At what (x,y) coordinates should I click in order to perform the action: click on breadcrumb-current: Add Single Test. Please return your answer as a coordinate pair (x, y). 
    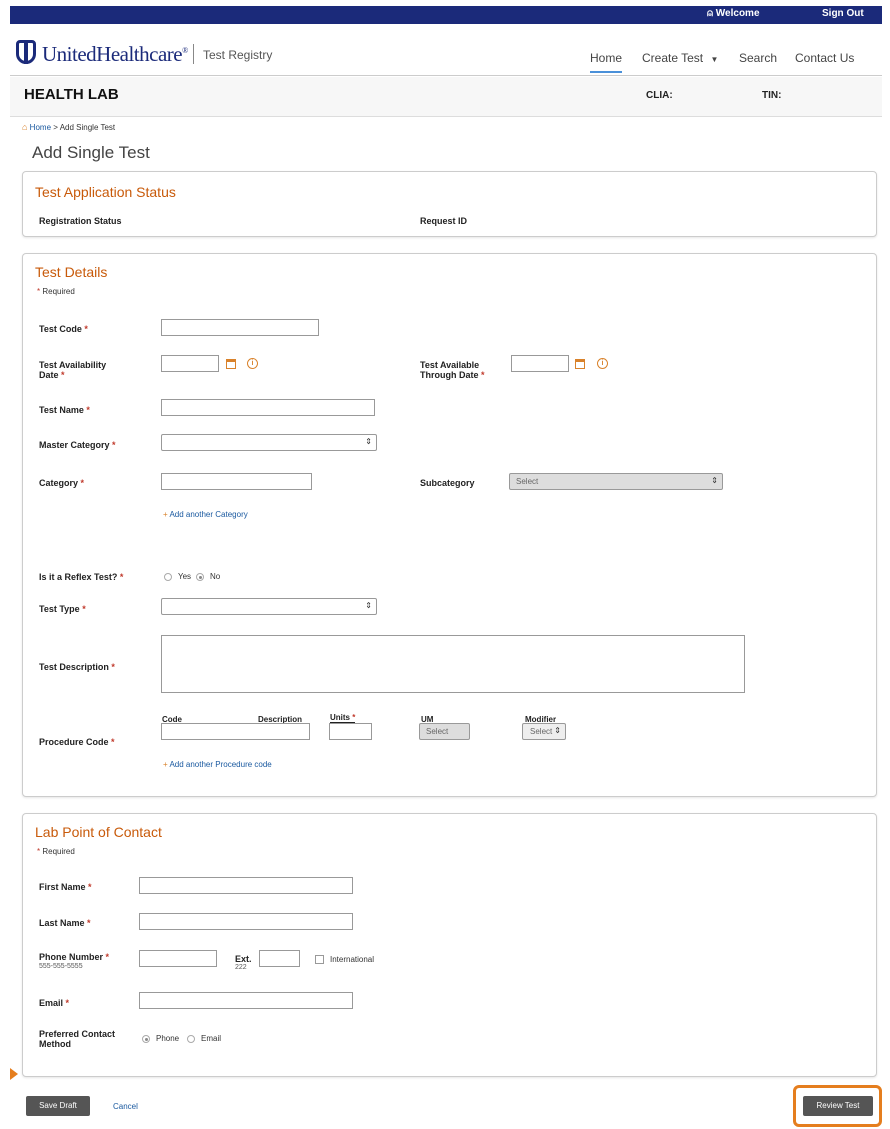
    Looking at the image, I should click on (87, 127).